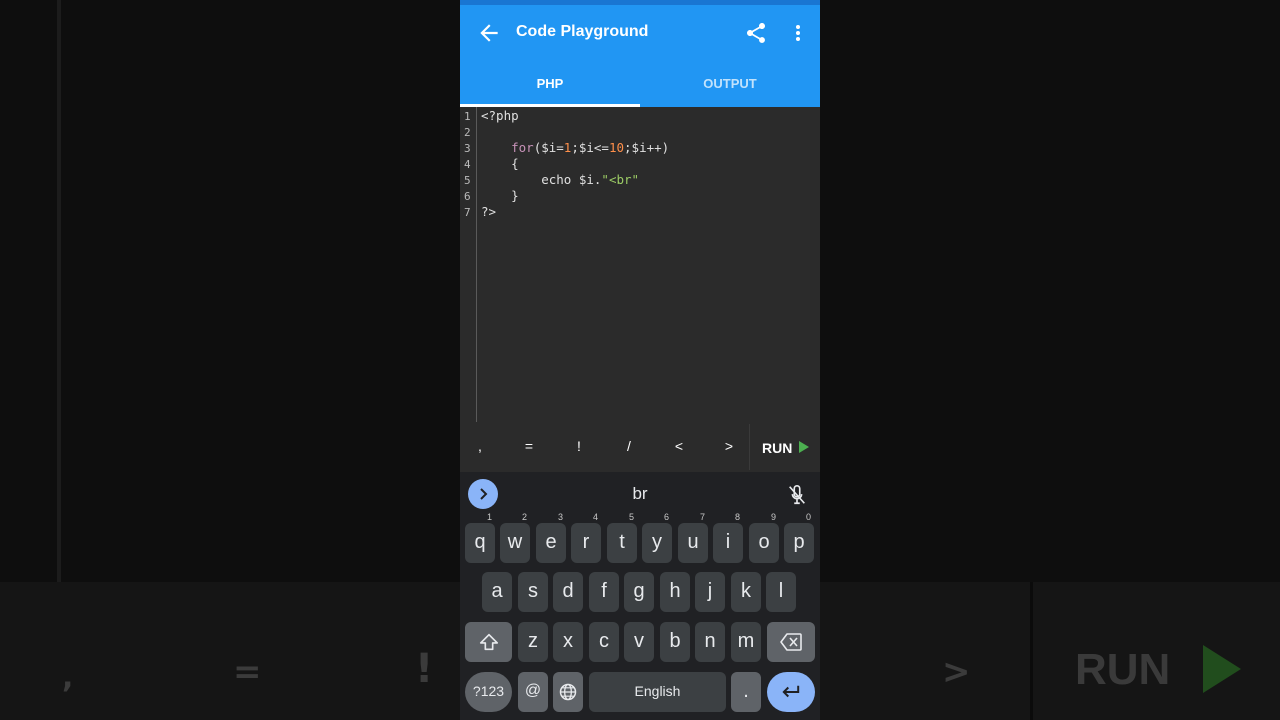  I want to click on background-separator, so click(1031, 651).